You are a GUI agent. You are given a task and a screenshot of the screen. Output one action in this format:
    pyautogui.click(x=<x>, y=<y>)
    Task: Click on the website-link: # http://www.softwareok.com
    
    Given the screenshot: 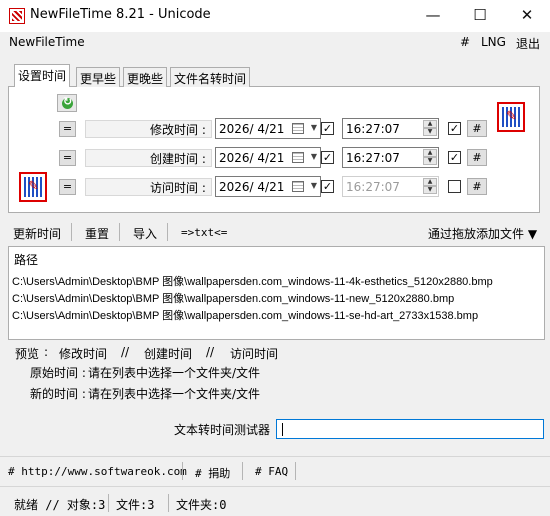 What is the action you would take?
    pyautogui.click(x=97, y=471)
    